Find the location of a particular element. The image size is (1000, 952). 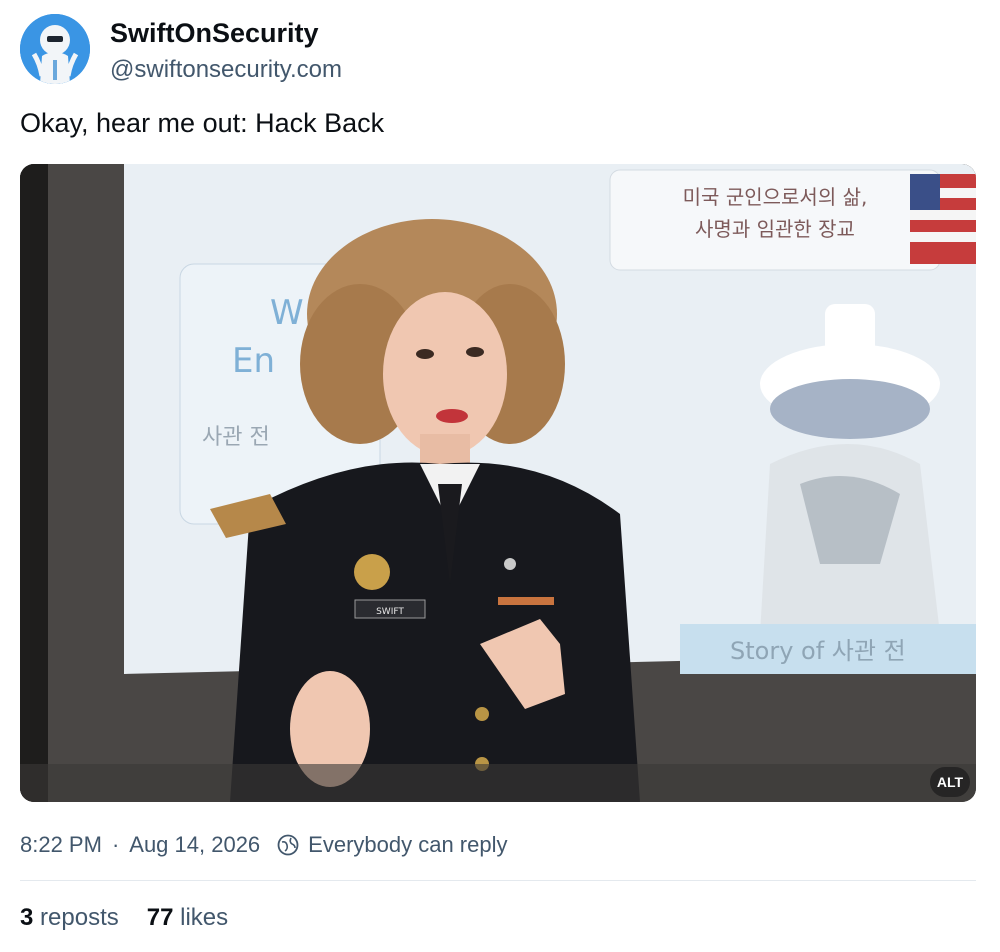

post-text: Okay, hear me out: Hack Back is located at coordinates (202, 123).